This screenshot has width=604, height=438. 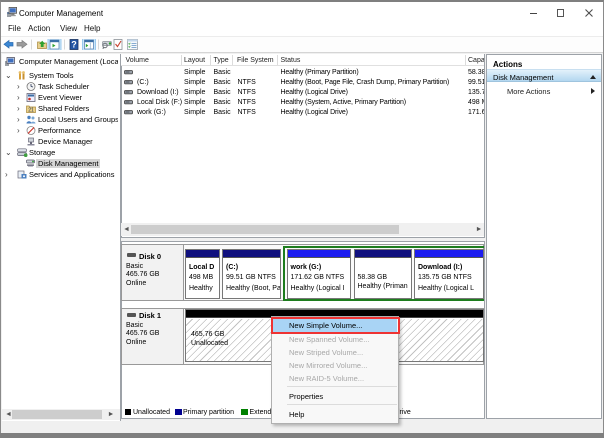 I want to click on svg-text: 21, so click(x=31, y=110).